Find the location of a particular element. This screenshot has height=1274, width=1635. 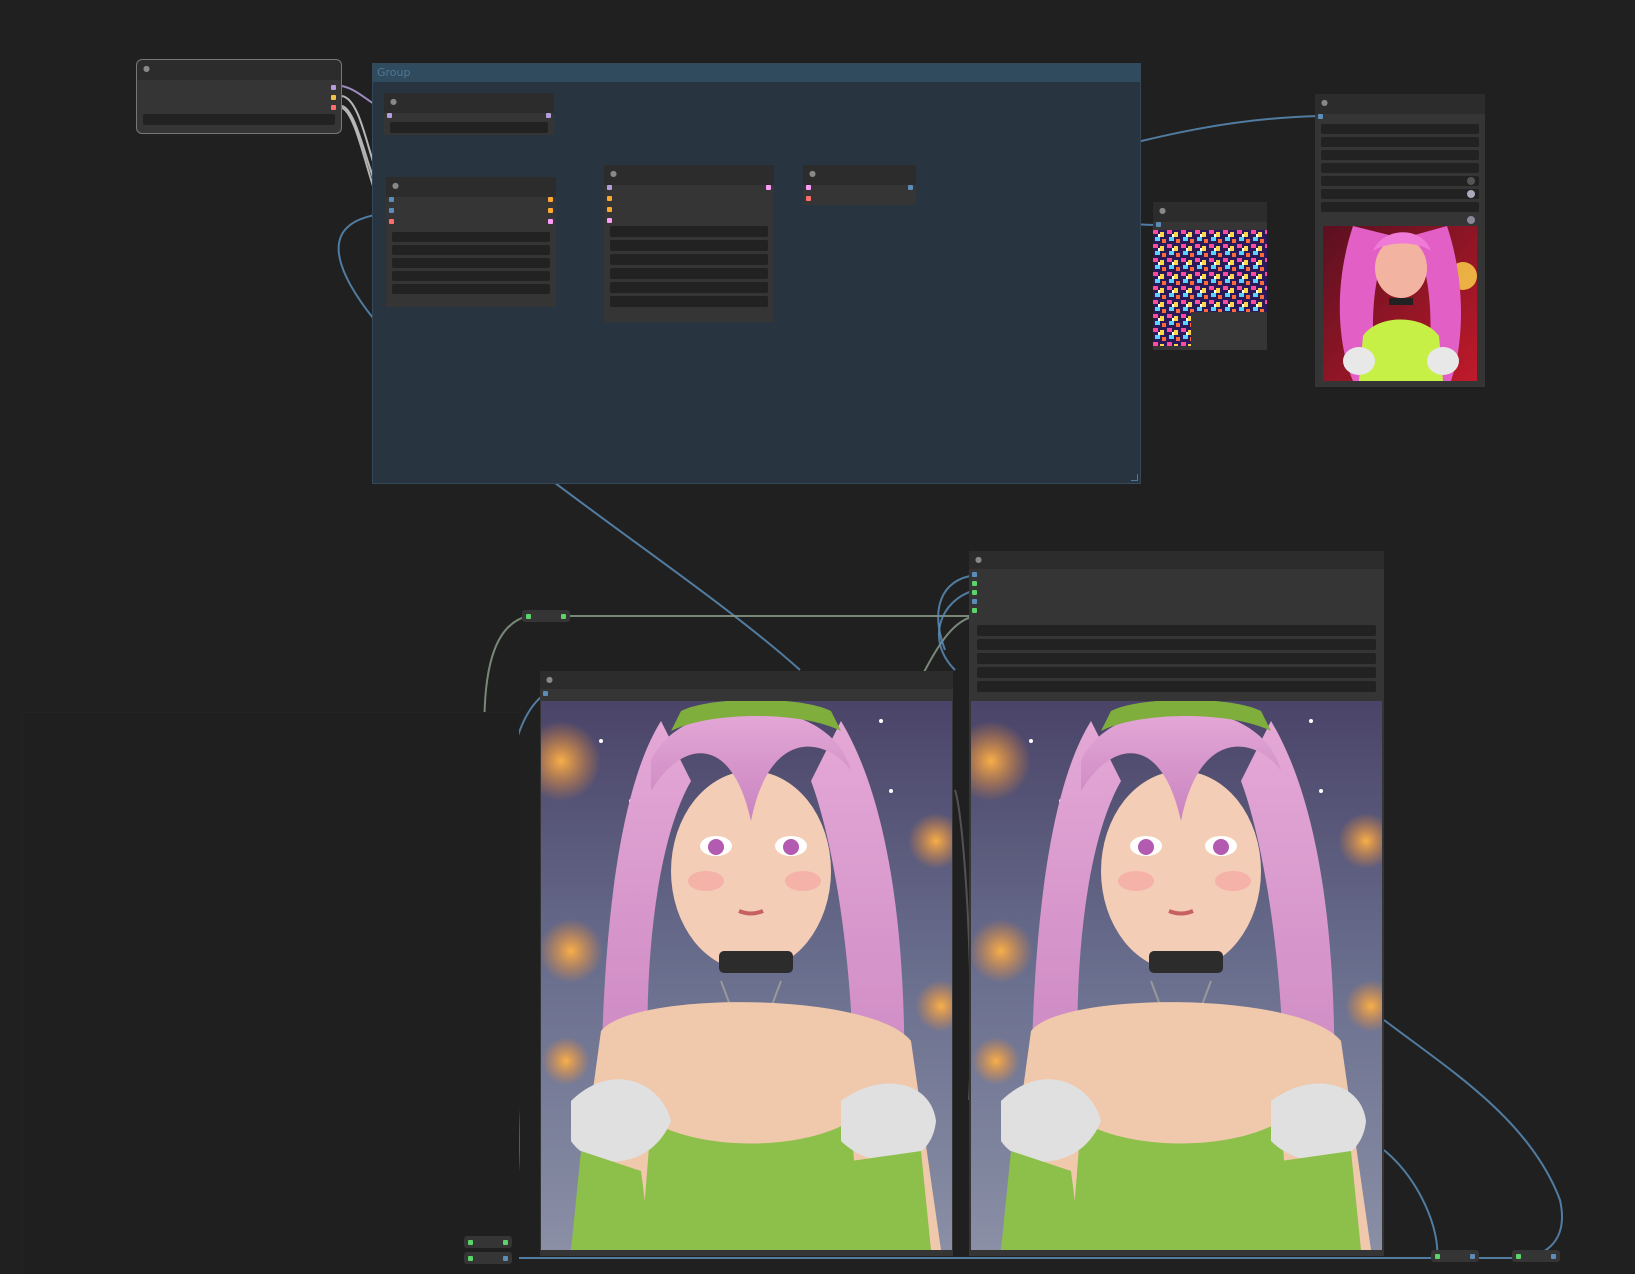

vae-output-slot is located at coordinates (333, 107).